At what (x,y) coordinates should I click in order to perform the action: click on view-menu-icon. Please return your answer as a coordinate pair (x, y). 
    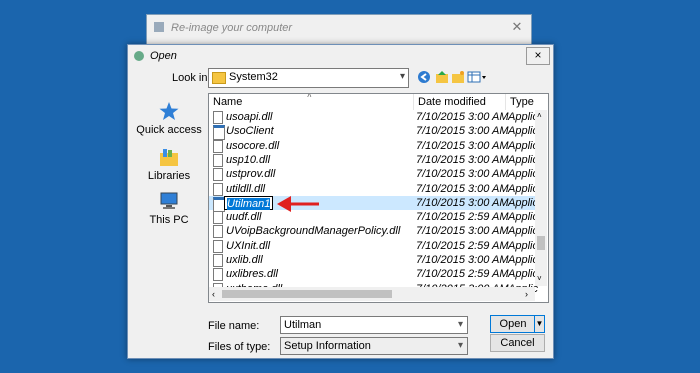
    Looking at the image, I should click on (477, 77).